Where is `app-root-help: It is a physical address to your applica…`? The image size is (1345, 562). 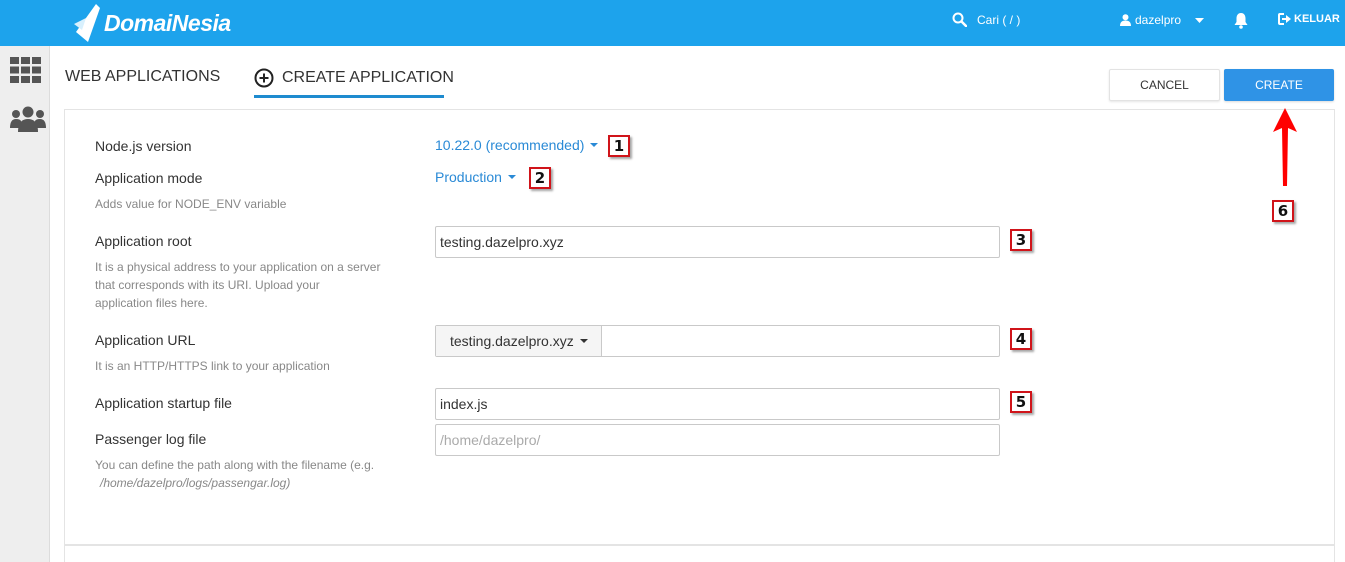
app-root-help: It is a physical address to your applica… is located at coordinates (237, 285).